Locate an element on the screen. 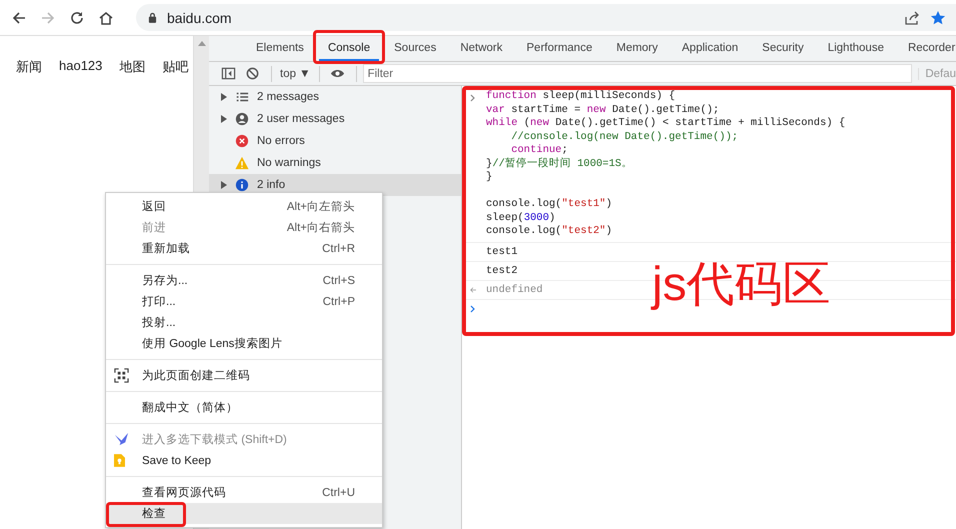 The height and width of the screenshot is (529, 956). menu-item: 使用 Google Lens搜索图片 is located at coordinates (244, 343).